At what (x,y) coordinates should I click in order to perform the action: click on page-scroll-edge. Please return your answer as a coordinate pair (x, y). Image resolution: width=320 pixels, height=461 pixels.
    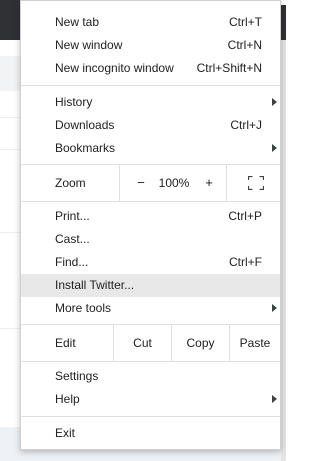
    Looking at the image, I should click on (283, 250).